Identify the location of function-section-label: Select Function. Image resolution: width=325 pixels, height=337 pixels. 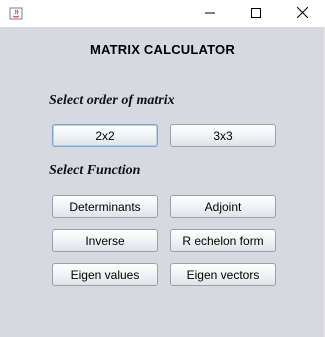
(95, 170).